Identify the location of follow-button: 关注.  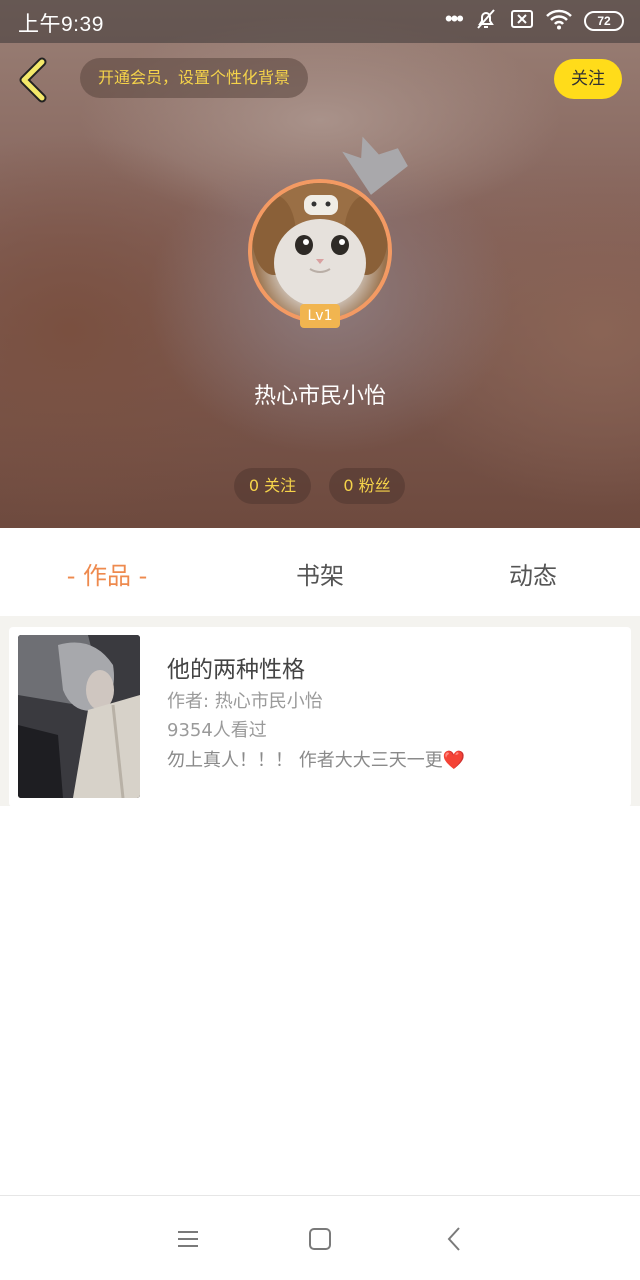
(588, 79).